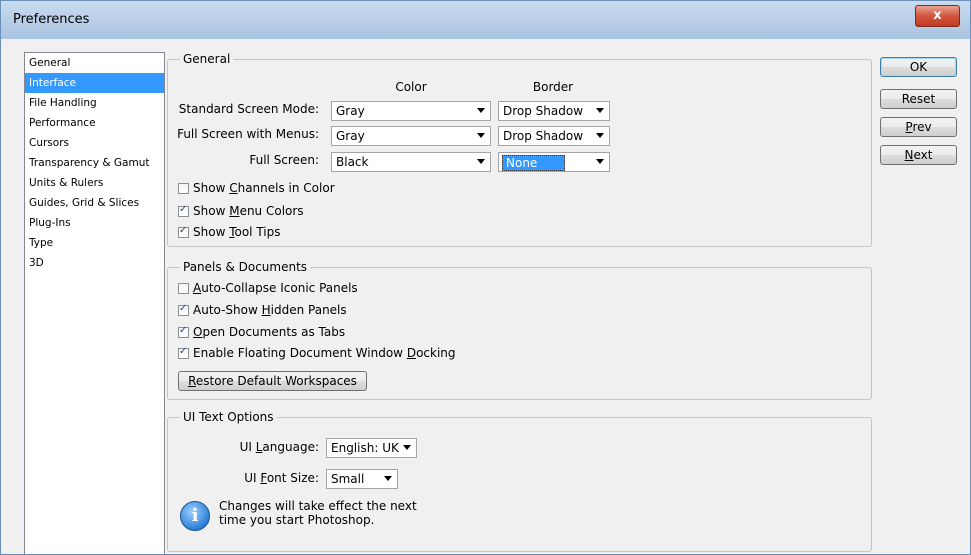 The image size is (971, 555). I want to click on ui-language-select: English: UK, so click(371, 448).